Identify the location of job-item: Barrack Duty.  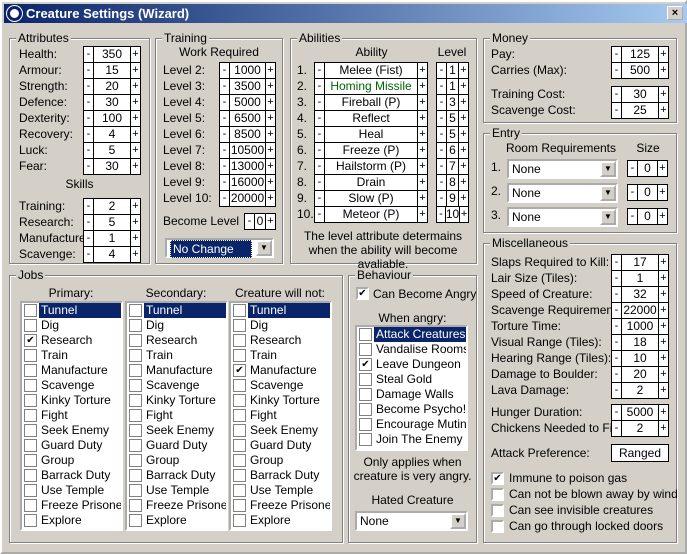
(280, 475).